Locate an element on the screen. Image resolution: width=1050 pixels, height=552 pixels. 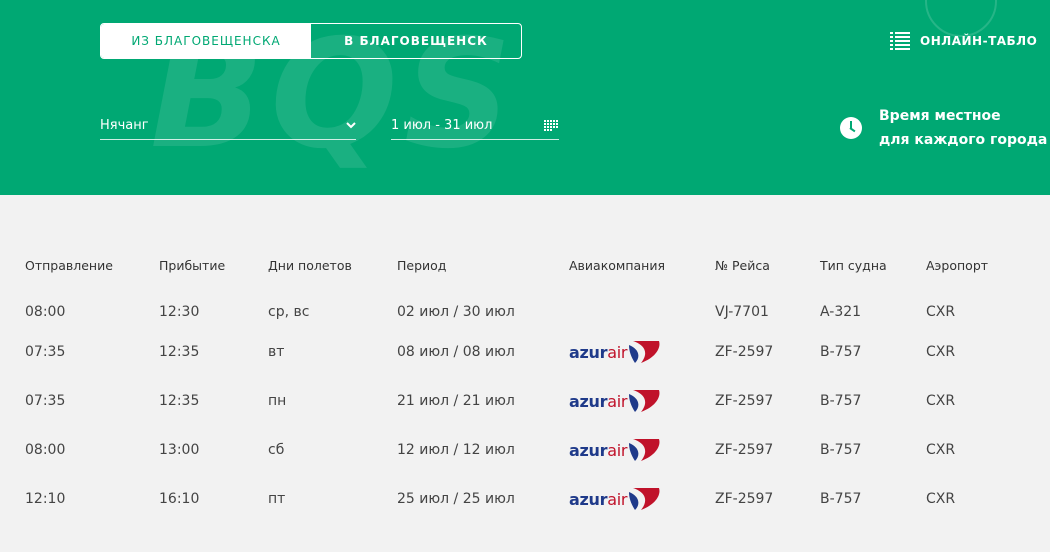
flight-days: сб is located at coordinates (276, 450).